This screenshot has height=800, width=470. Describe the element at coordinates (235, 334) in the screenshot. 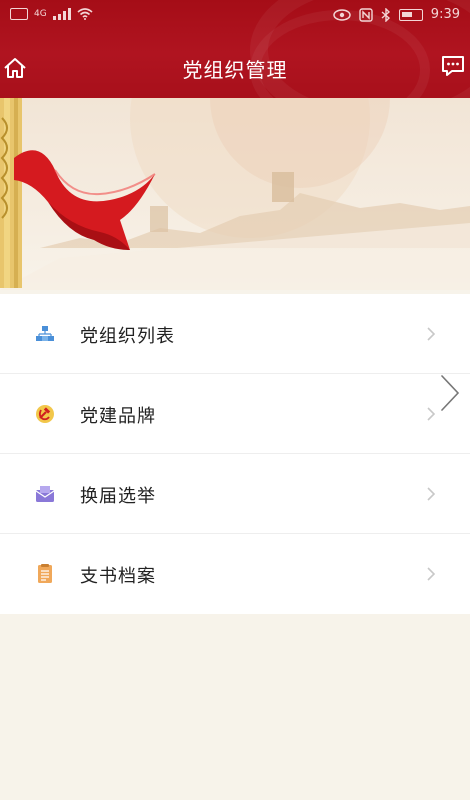

I see `menu-item-org-list: 党组织列表` at that location.